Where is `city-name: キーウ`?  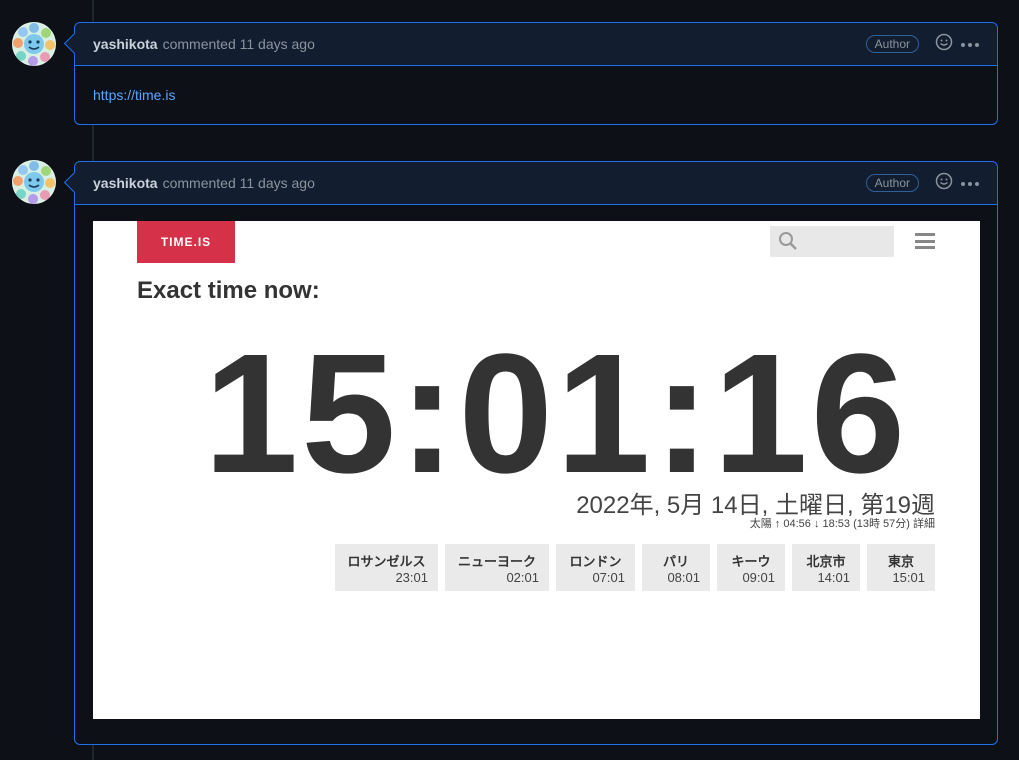
city-name: キーウ is located at coordinates (751, 561).